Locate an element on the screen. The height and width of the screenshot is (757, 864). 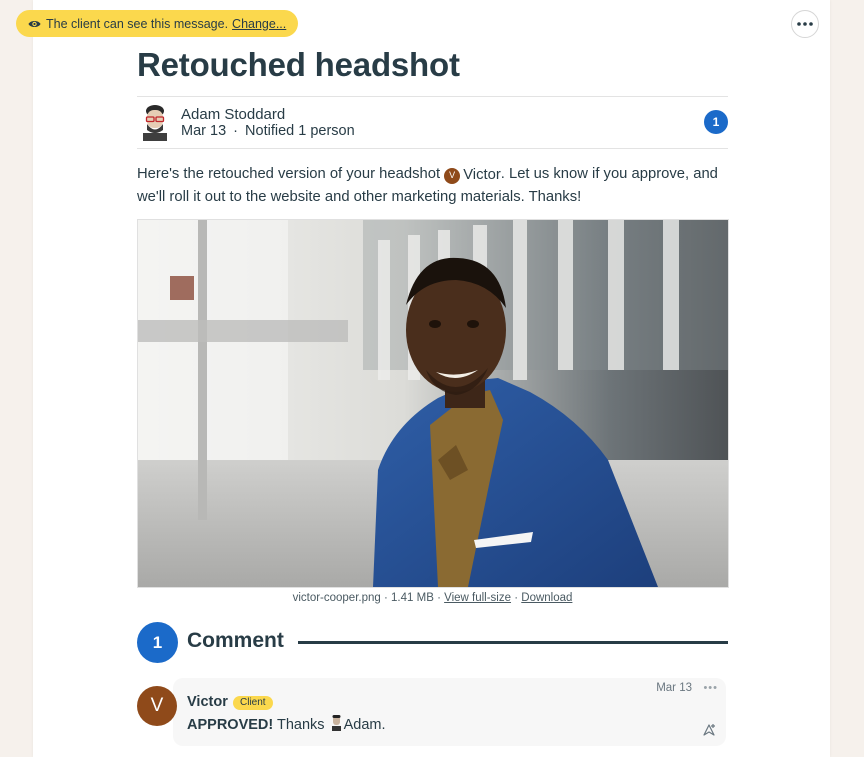
eye-icon is located at coordinates (34, 23).